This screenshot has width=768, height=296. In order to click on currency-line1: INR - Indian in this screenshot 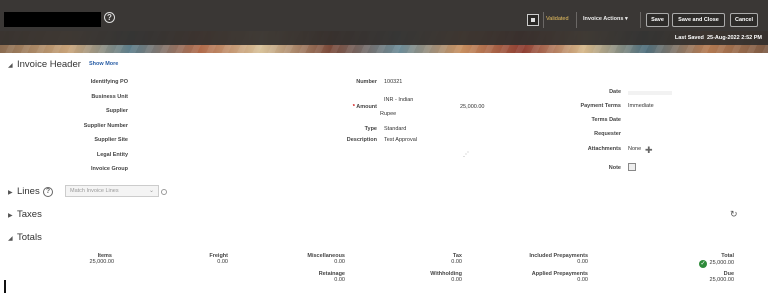, I will do `click(398, 100)`.